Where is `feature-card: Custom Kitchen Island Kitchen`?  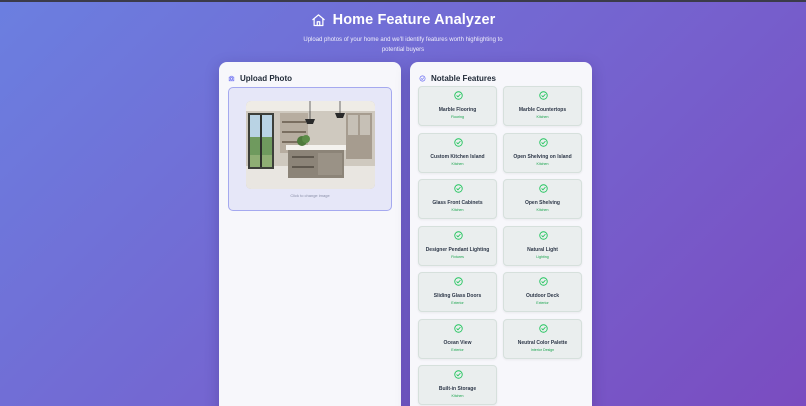 feature-card: Custom Kitchen Island Kitchen is located at coordinates (457, 152).